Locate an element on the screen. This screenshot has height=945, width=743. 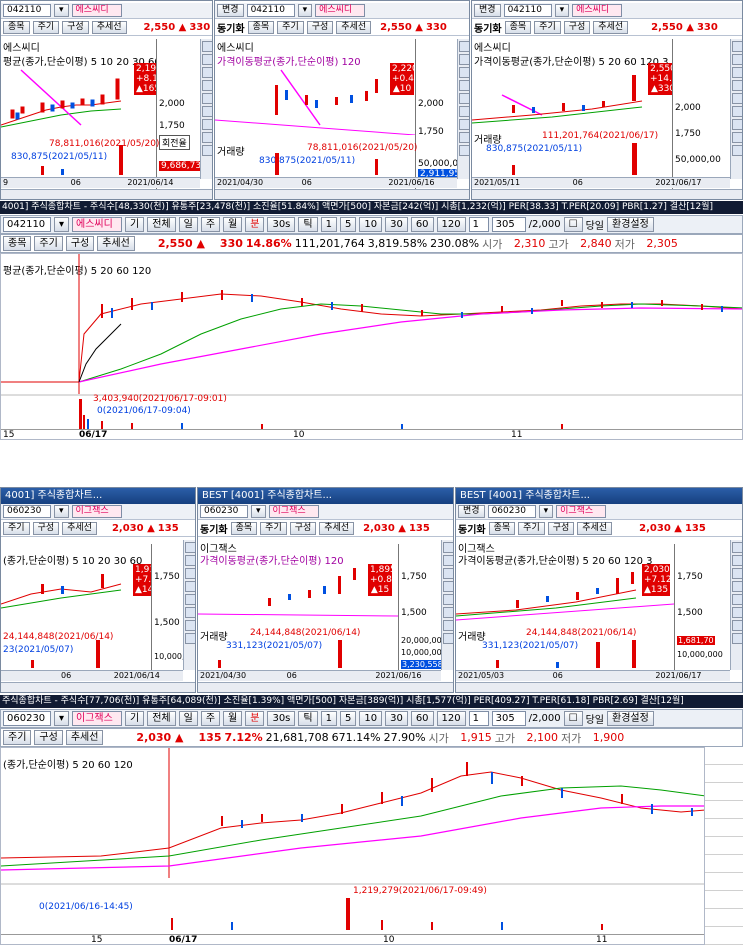
count-input: 305 is located at coordinates (508, 718).